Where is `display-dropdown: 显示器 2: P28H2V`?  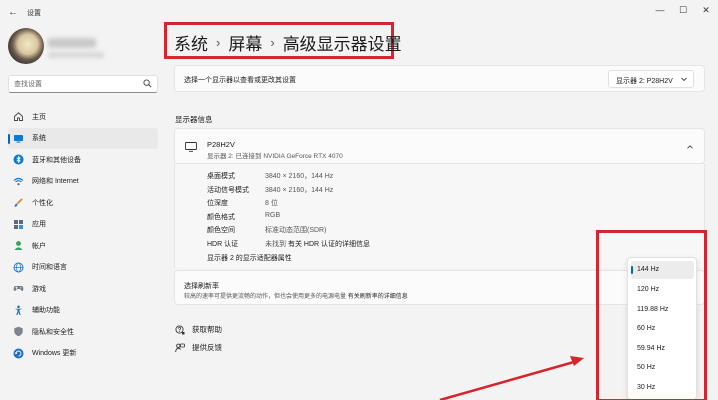 display-dropdown: 显示器 2: P28H2V is located at coordinates (651, 79).